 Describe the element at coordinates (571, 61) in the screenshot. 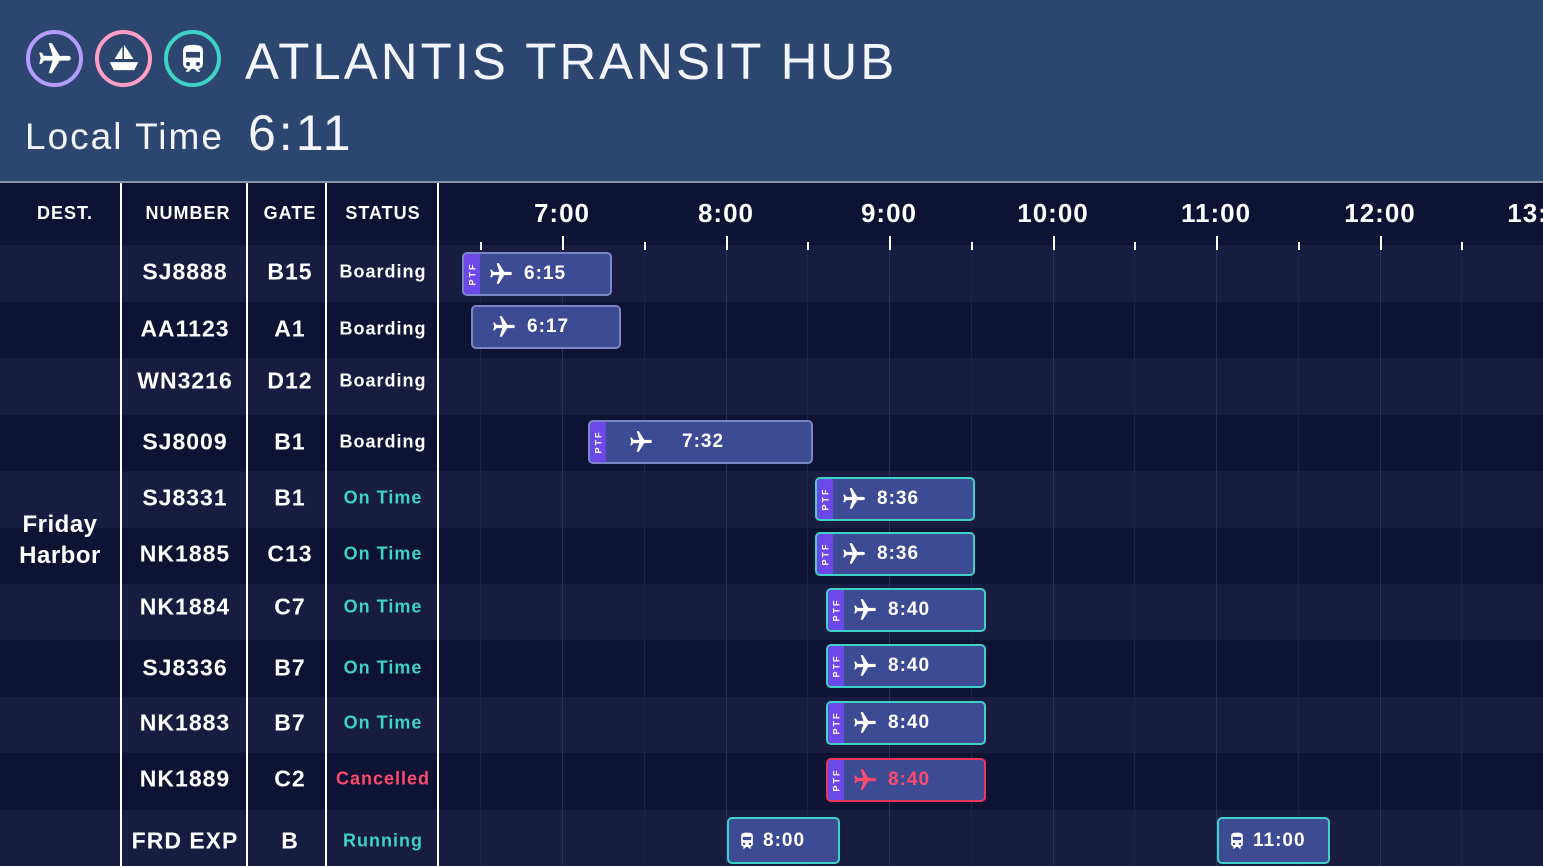

I see `hub-title: ATLANTIS TRANSIT HUB` at that location.